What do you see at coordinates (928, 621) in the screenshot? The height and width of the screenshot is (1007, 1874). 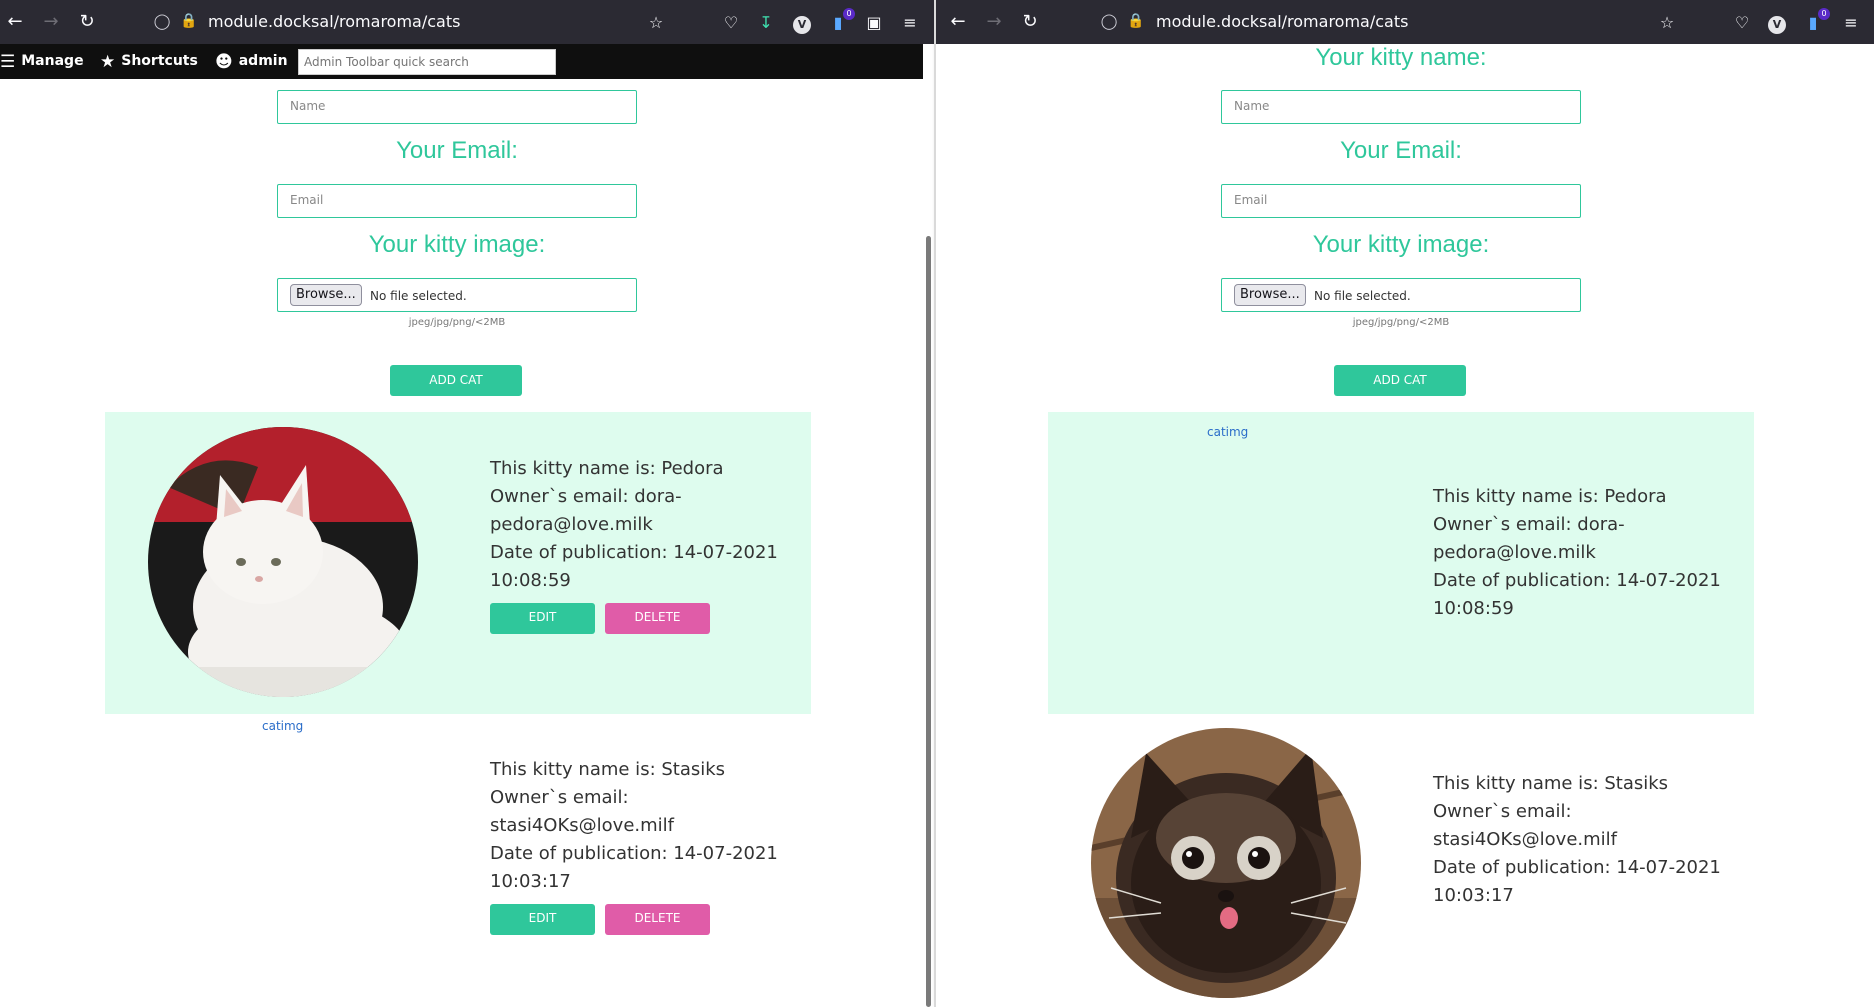 I see `page-scrollbar-thumb` at bounding box center [928, 621].